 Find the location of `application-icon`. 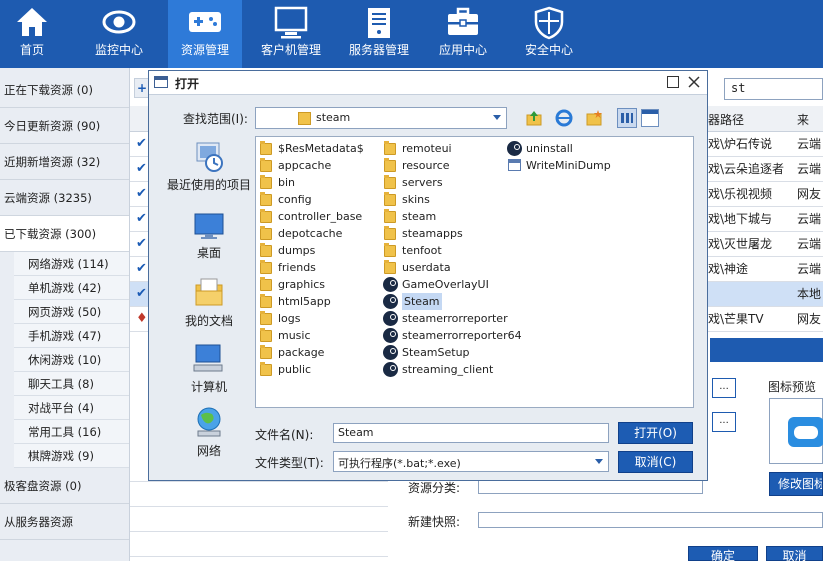

application-icon is located at coordinates (514, 165).